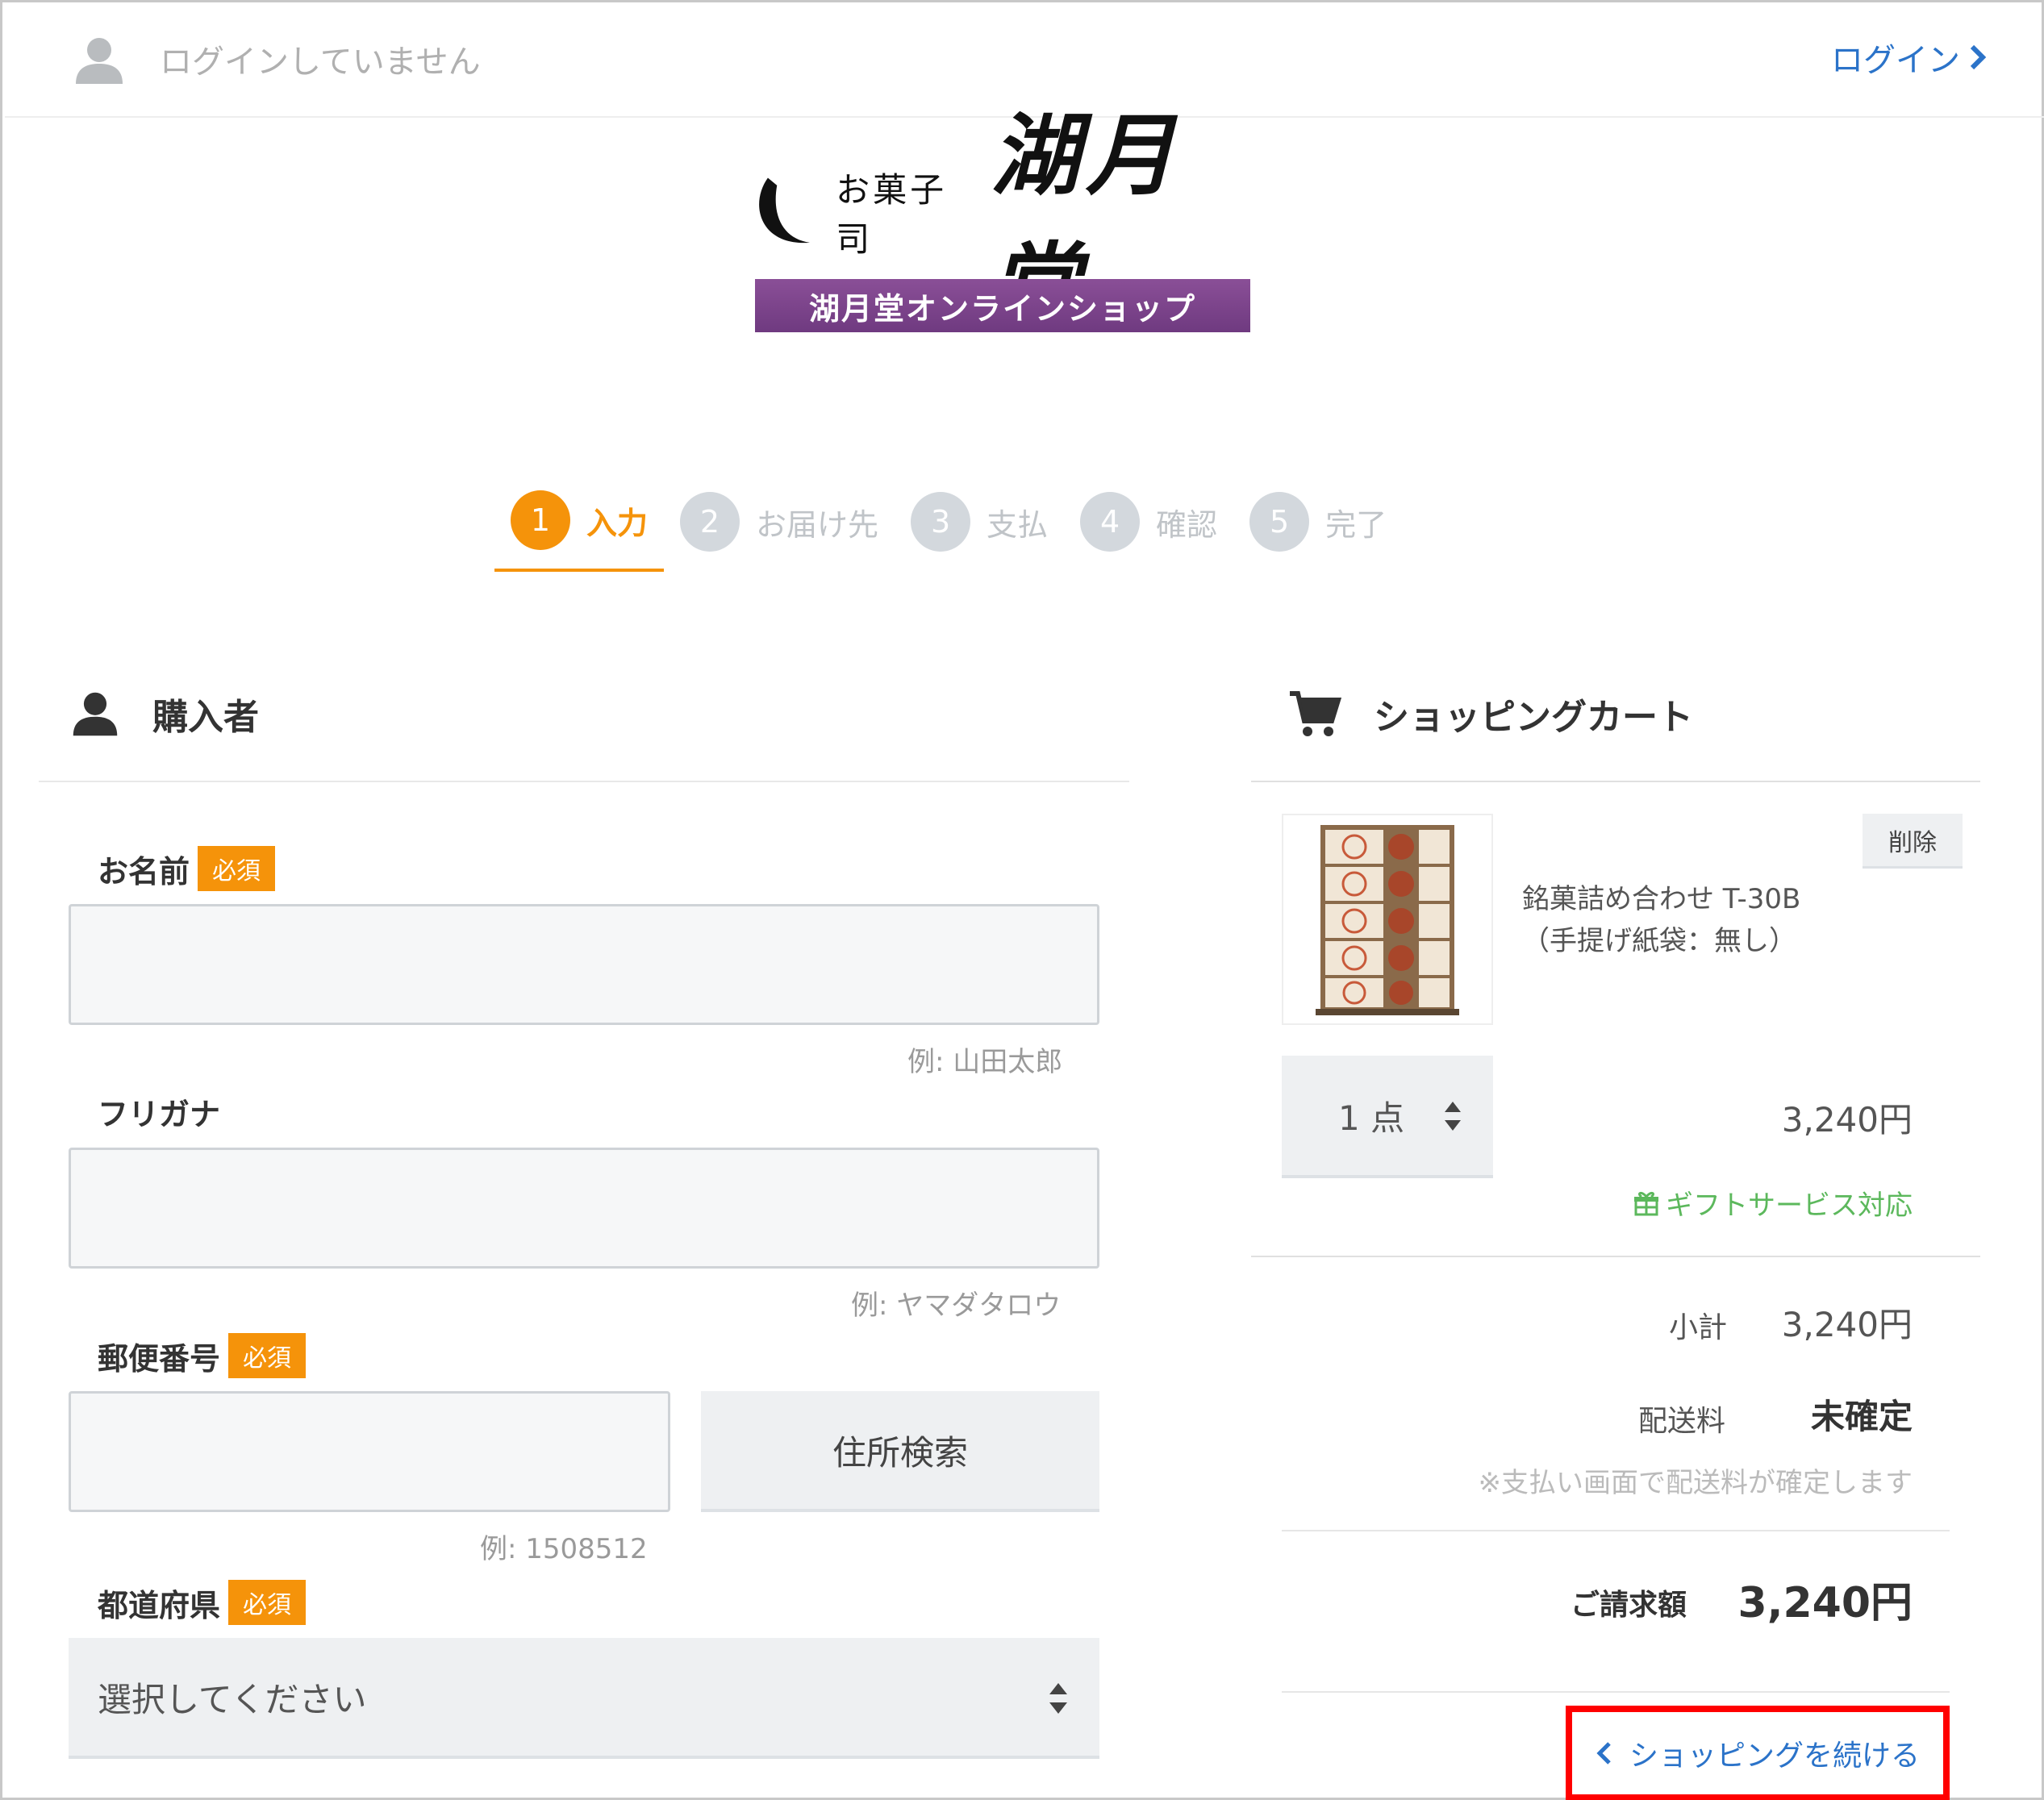  What do you see at coordinates (941, 522) in the screenshot?
I see `step-number: 3` at bounding box center [941, 522].